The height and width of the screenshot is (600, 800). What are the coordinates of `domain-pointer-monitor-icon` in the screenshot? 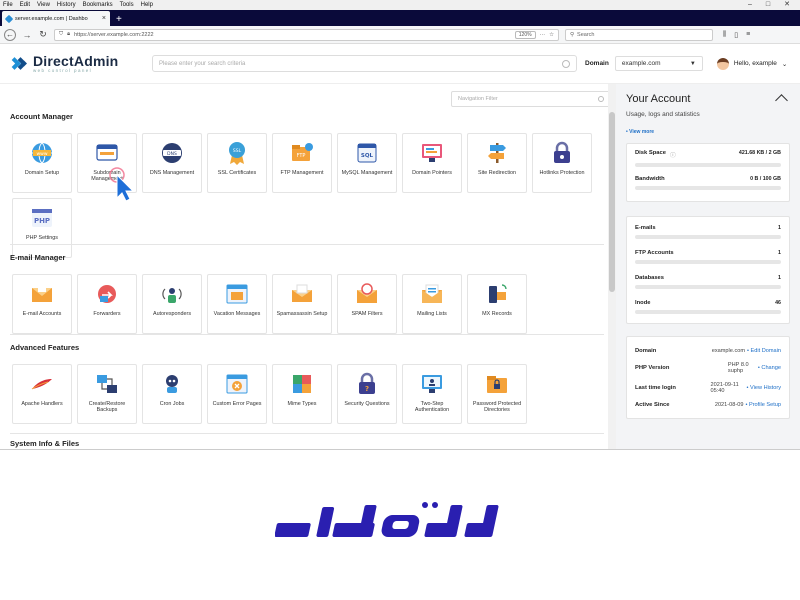 It's located at (432, 153).